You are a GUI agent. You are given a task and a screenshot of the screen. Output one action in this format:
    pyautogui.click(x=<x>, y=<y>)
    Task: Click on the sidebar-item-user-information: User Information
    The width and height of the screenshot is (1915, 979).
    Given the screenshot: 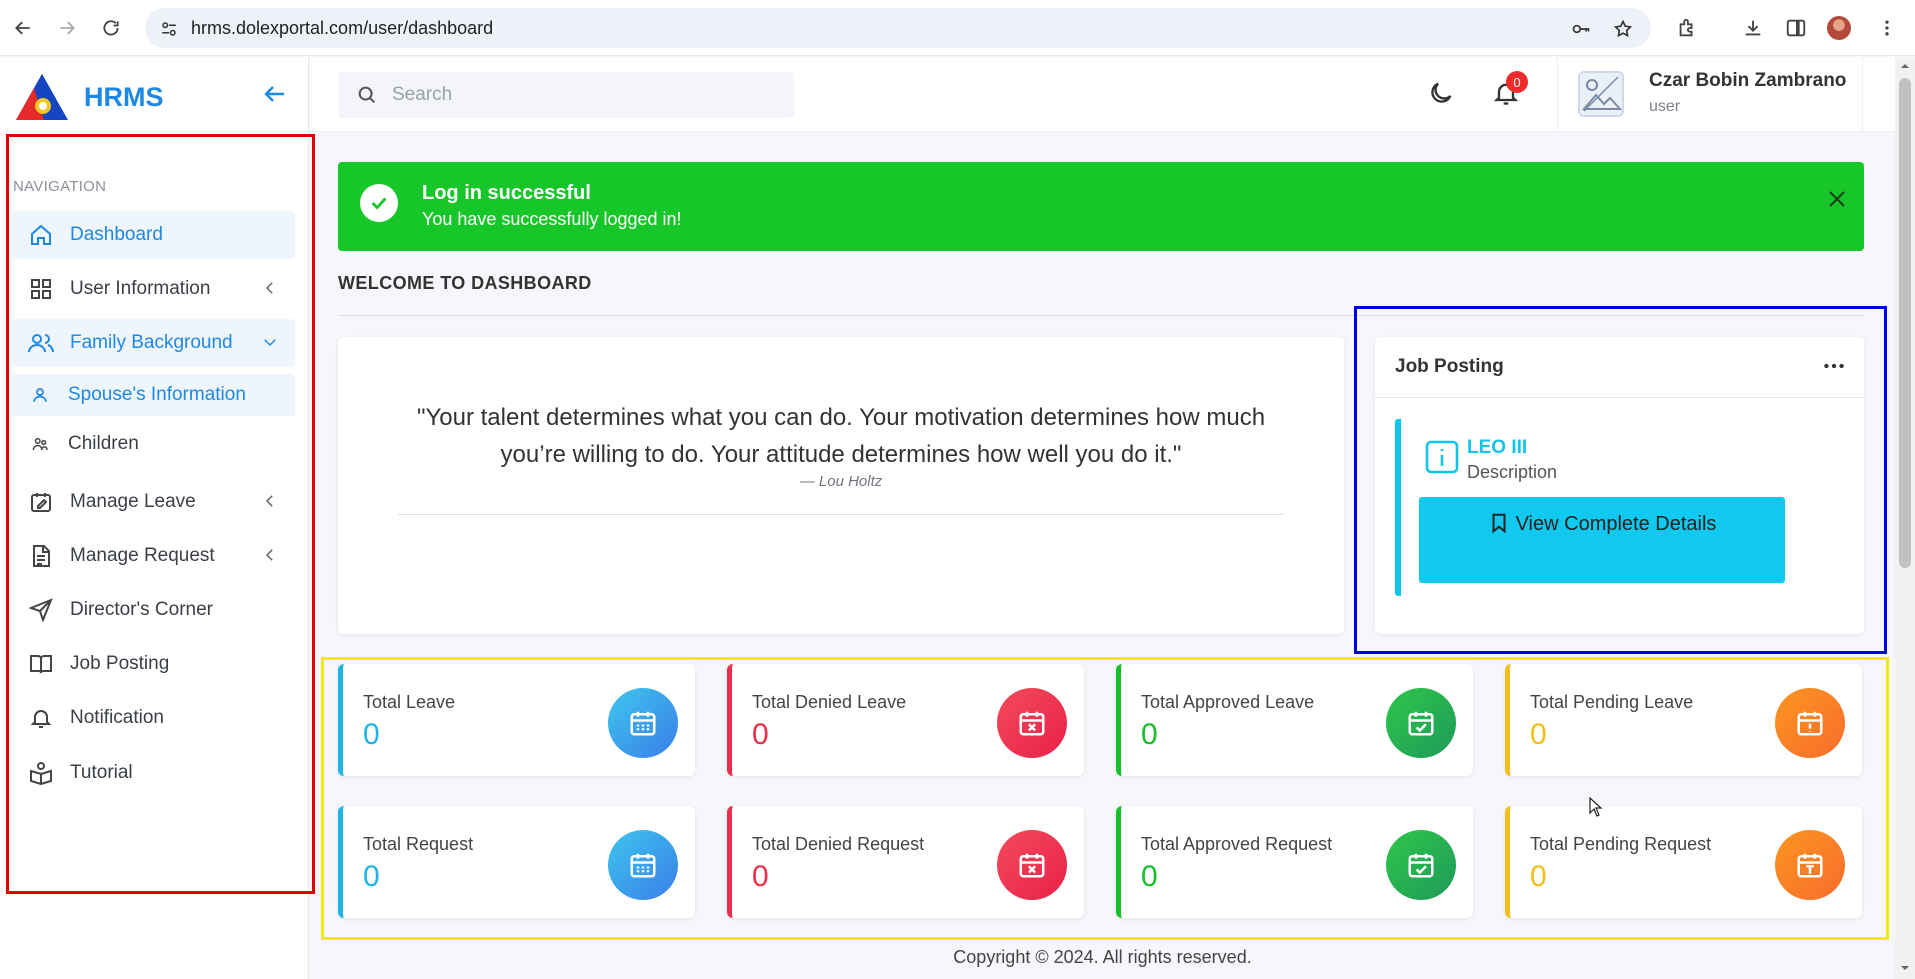 What is the action you would take?
    pyautogui.click(x=153, y=289)
    